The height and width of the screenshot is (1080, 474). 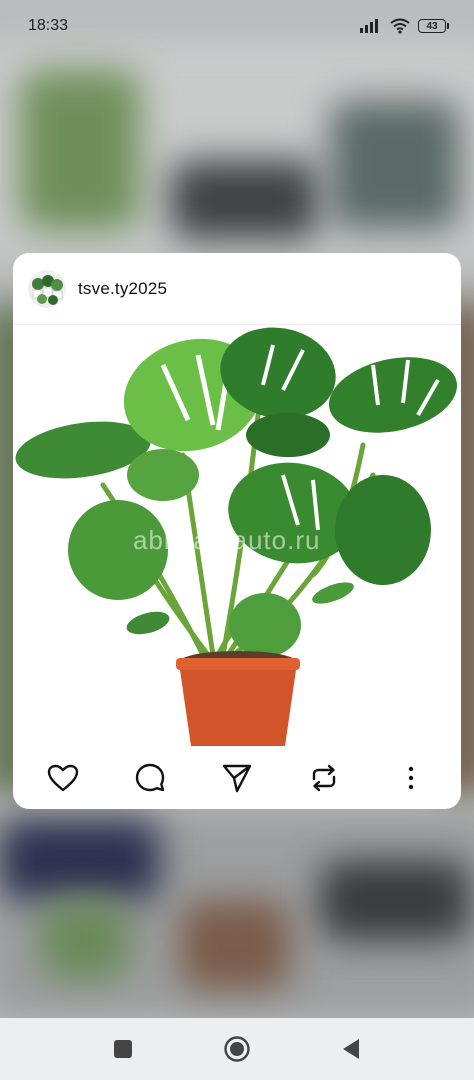 I want to click on back-button, so click(x=351, y=1049).